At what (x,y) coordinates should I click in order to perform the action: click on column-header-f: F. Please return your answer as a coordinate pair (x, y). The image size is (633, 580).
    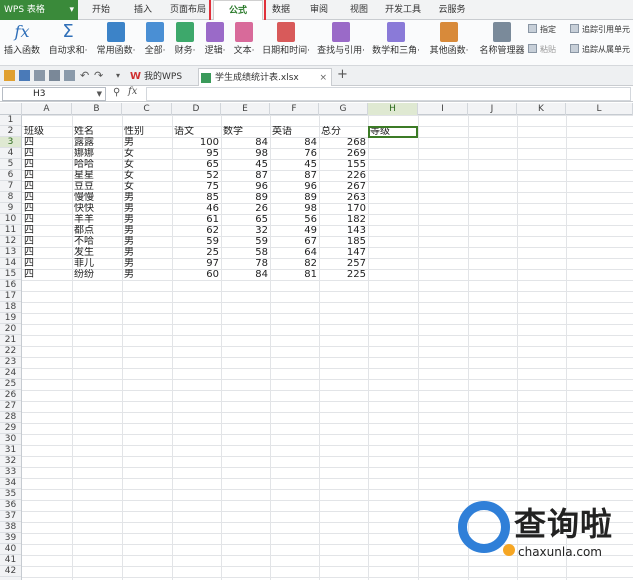
    Looking at the image, I should click on (294, 109).